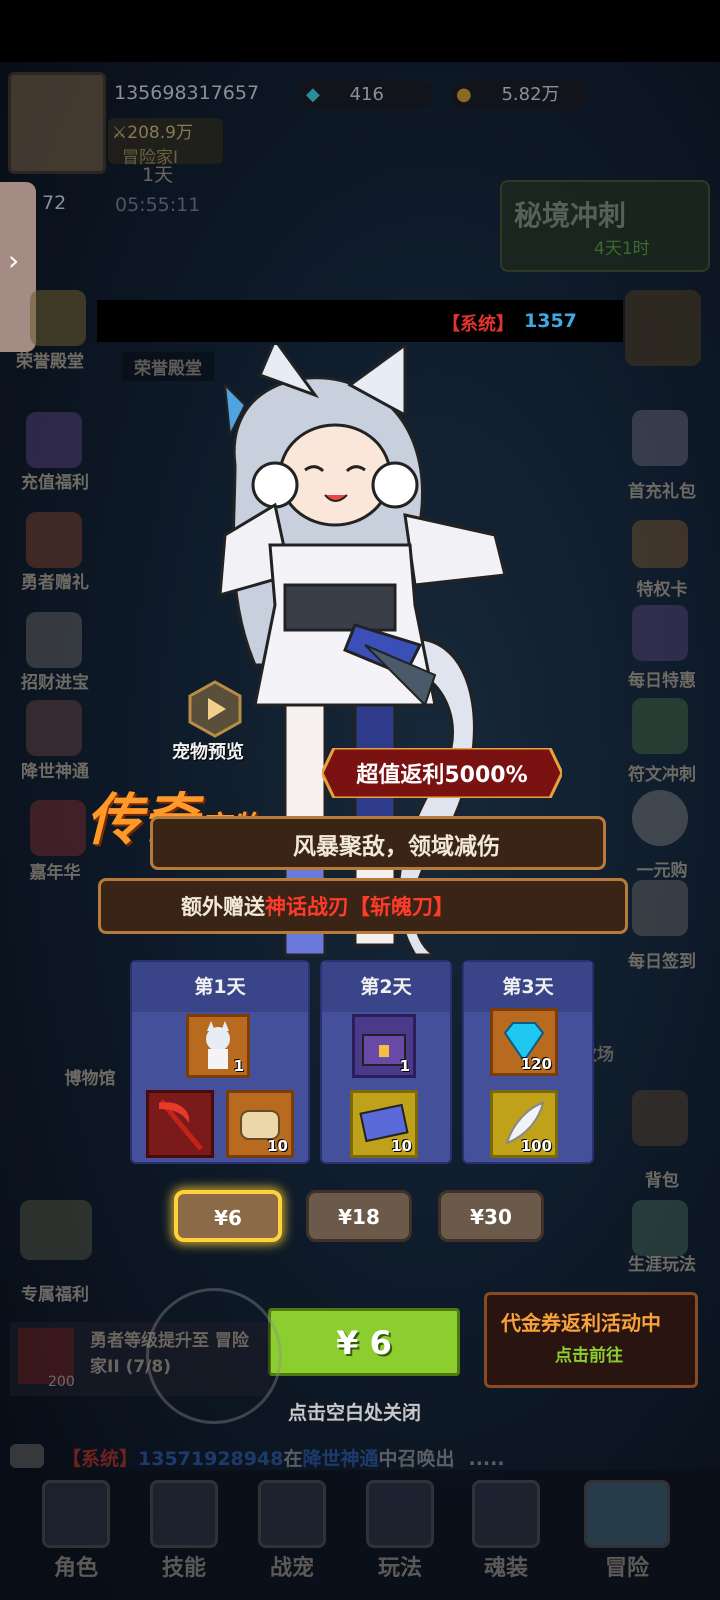 The height and width of the screenshot is (1600, 720). Describe the element at coordinates (662, 678) in the screenshot. I see `right-menu-daily-deal: 每日特惠` at that location.